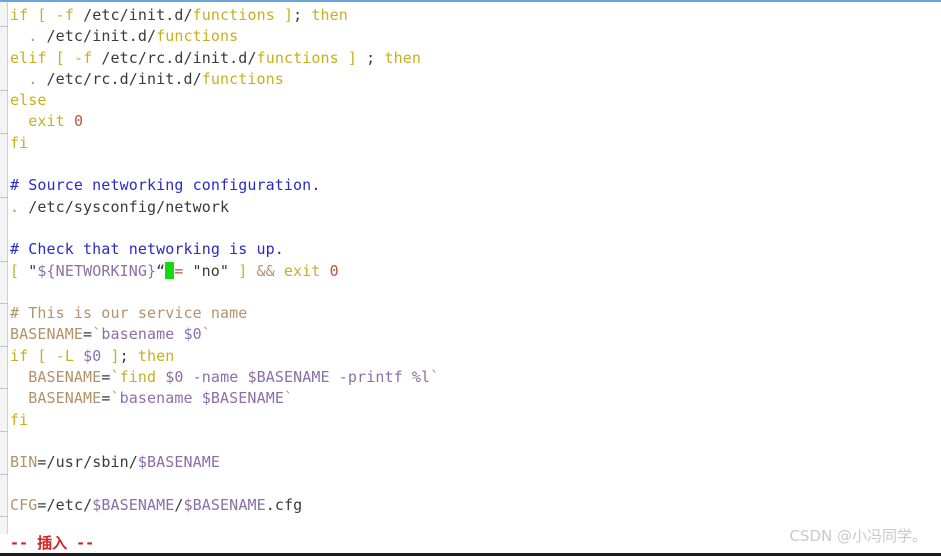 The image size is (941, 556). Describe the element at coordinates (472, 36) in the screenshot. I see `code-line: . /etc/init.d/functions` at that location.